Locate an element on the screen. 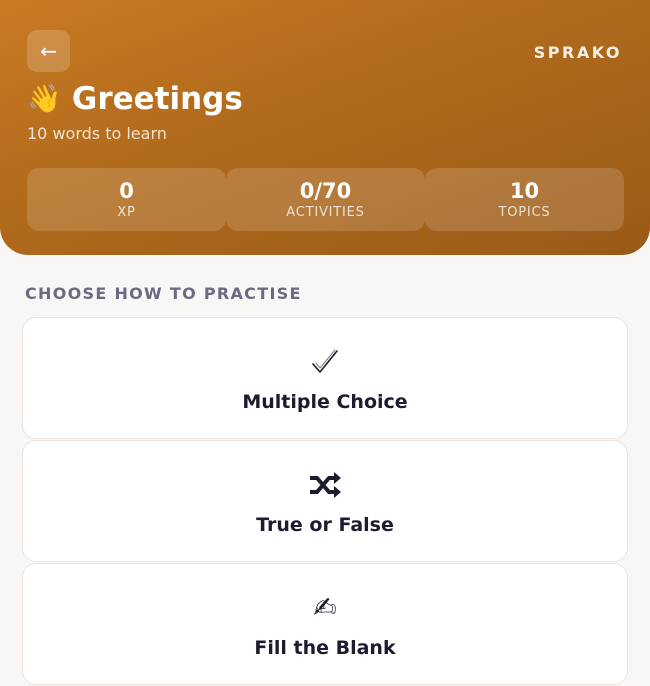 The image size is (650, 686). waving-hand-icon: 👋 is located at coordinates (44, 98).